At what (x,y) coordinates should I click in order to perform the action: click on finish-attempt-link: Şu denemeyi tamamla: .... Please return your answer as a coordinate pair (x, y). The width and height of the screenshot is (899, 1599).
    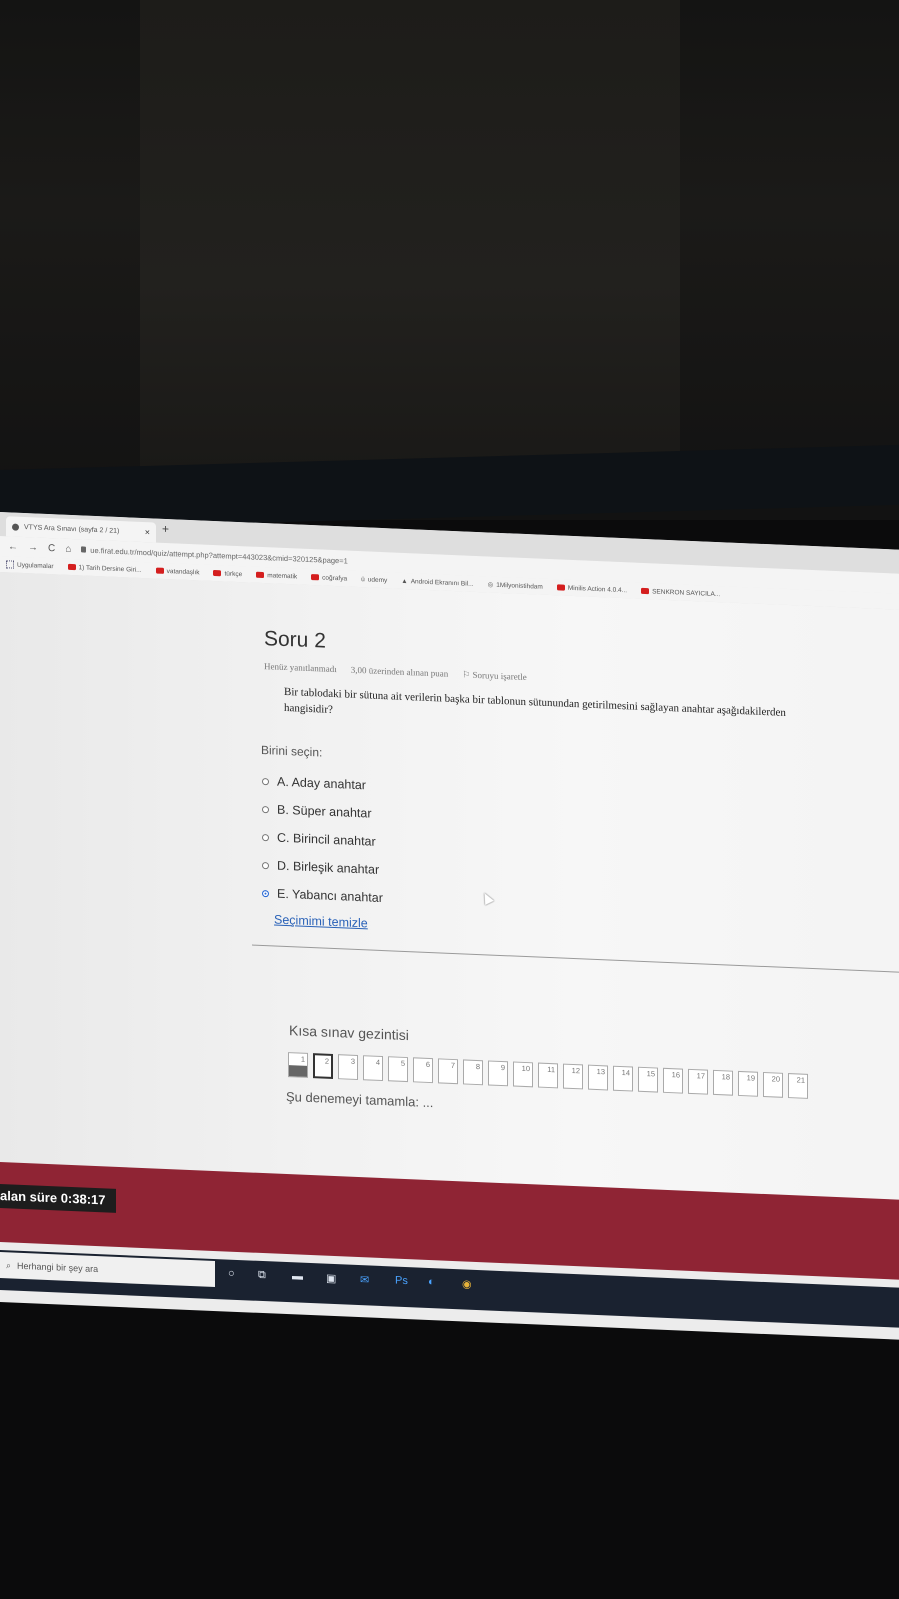
    Looking at the image, I should click on (359, 1099).